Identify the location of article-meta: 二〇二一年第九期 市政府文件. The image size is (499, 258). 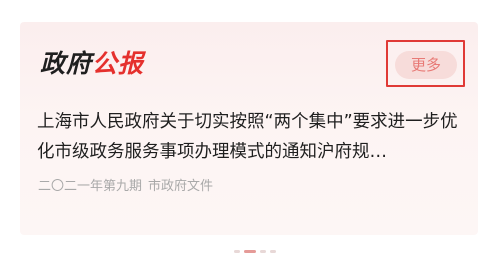
(125, 187).